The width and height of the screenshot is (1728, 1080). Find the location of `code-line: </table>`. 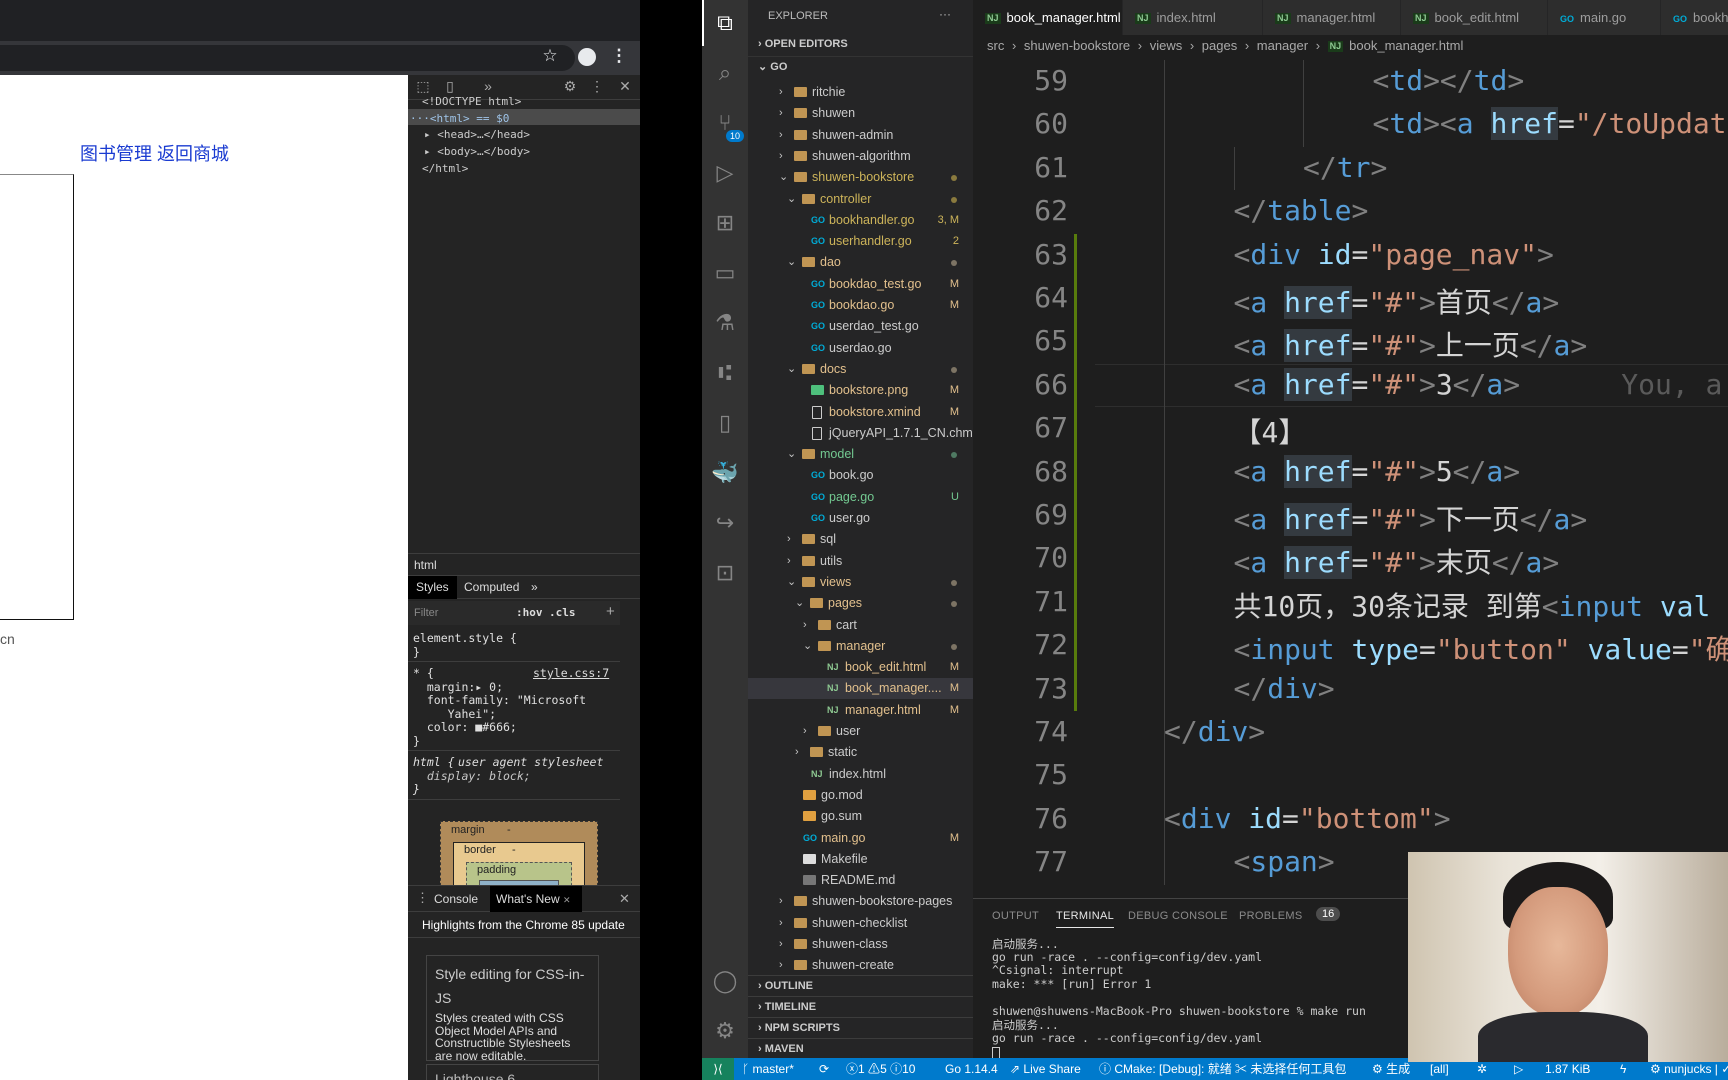

code-line: </table> is located at coordinates (1301, 210).